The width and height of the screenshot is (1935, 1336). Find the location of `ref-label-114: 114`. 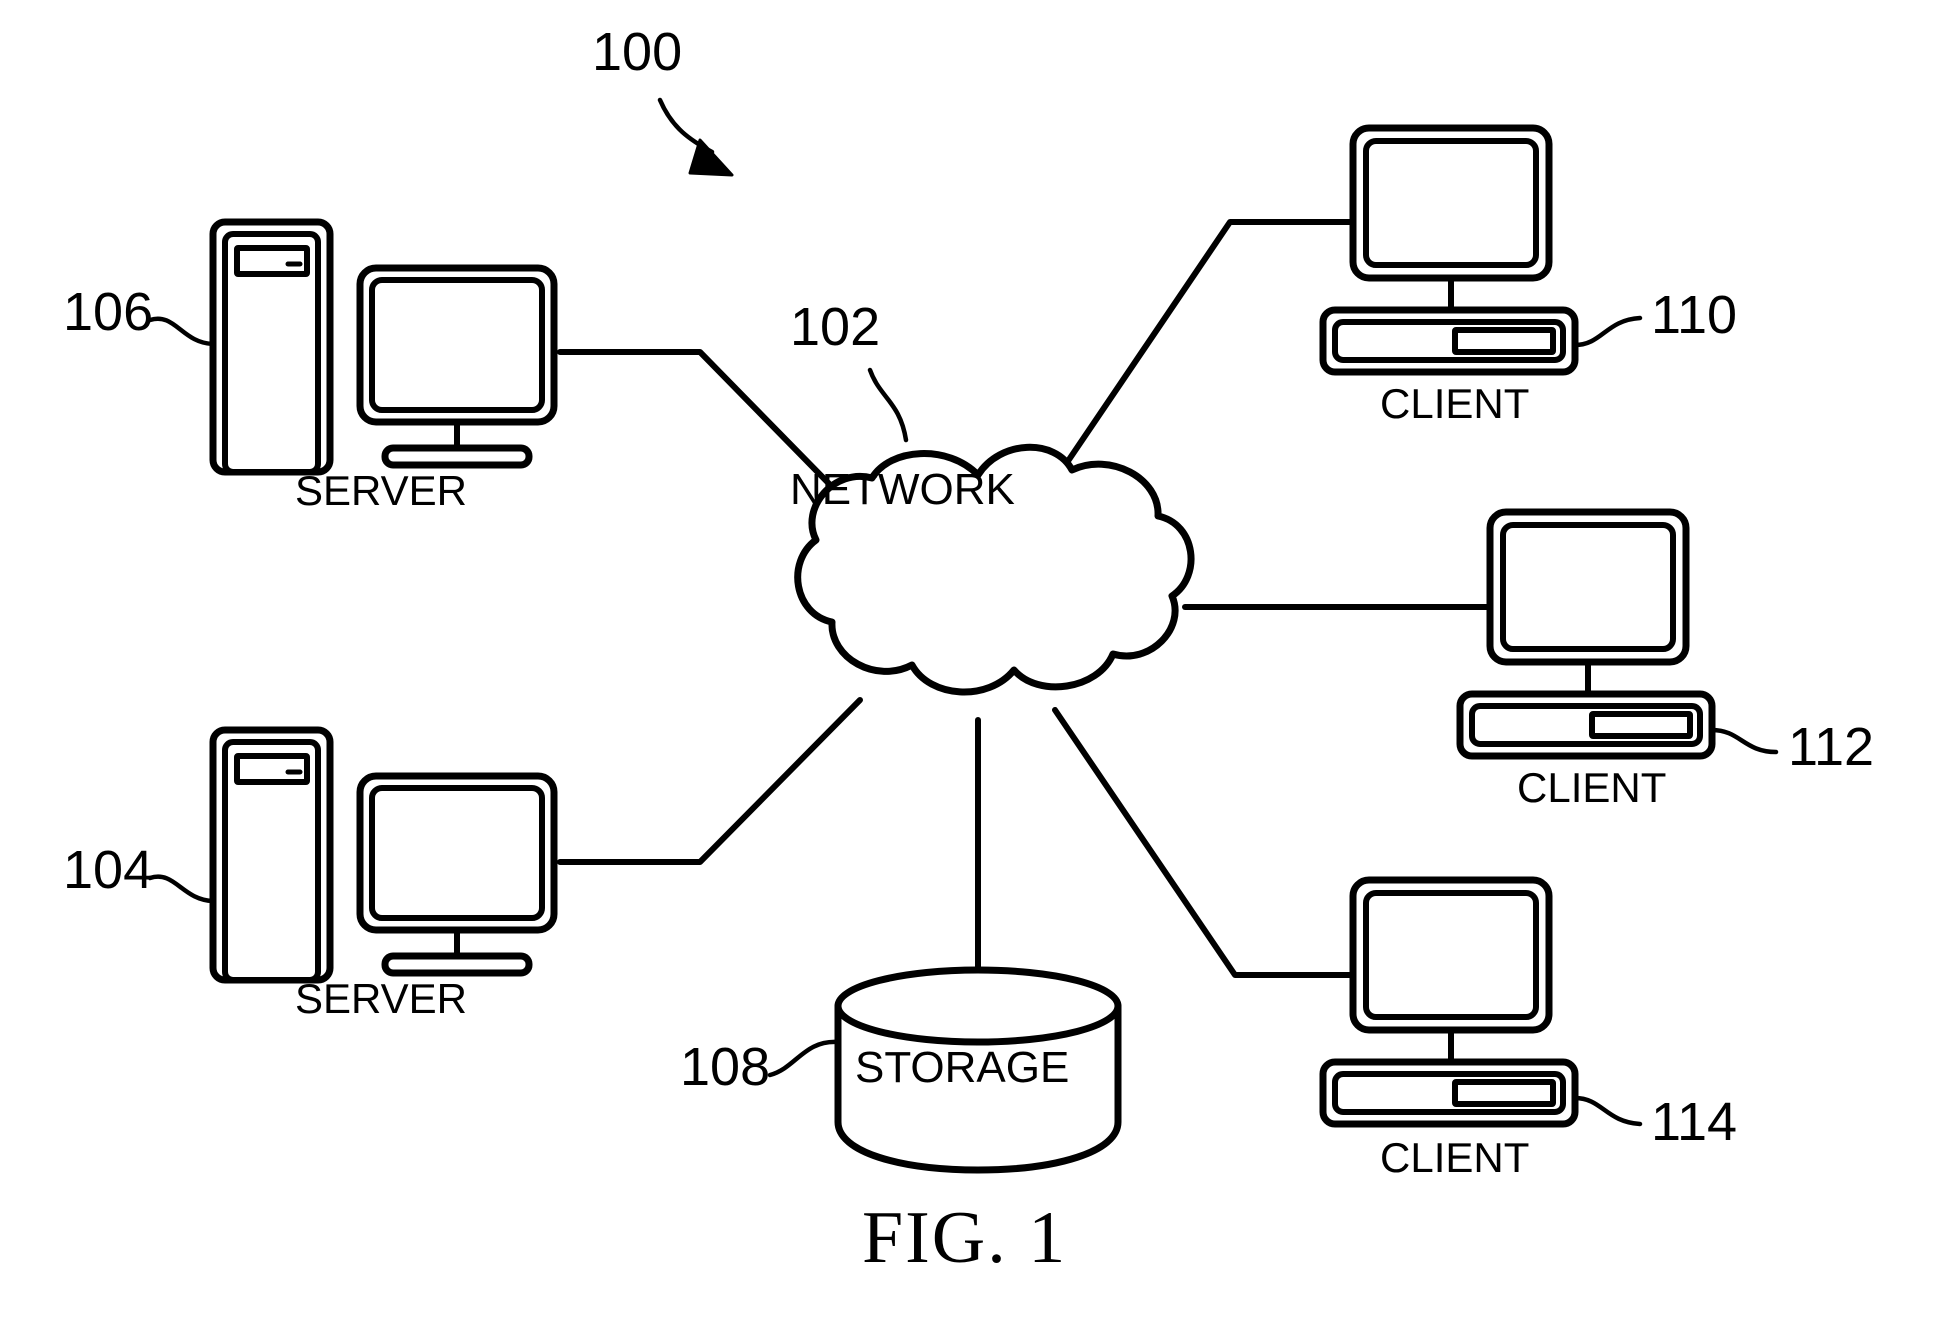

ref-label-114: 114 is located at coordinates (1694, 1122).